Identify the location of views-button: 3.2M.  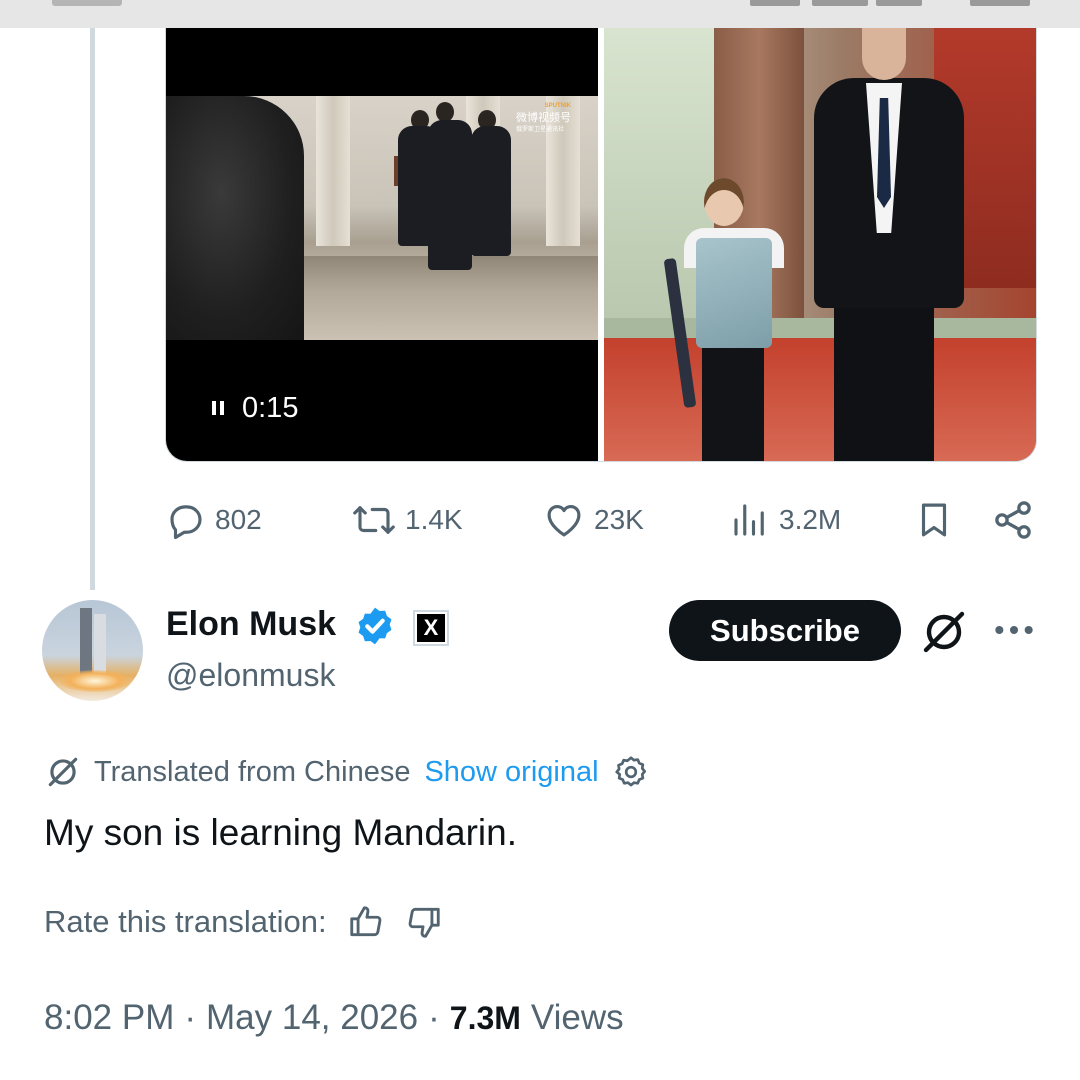
(785, 520).